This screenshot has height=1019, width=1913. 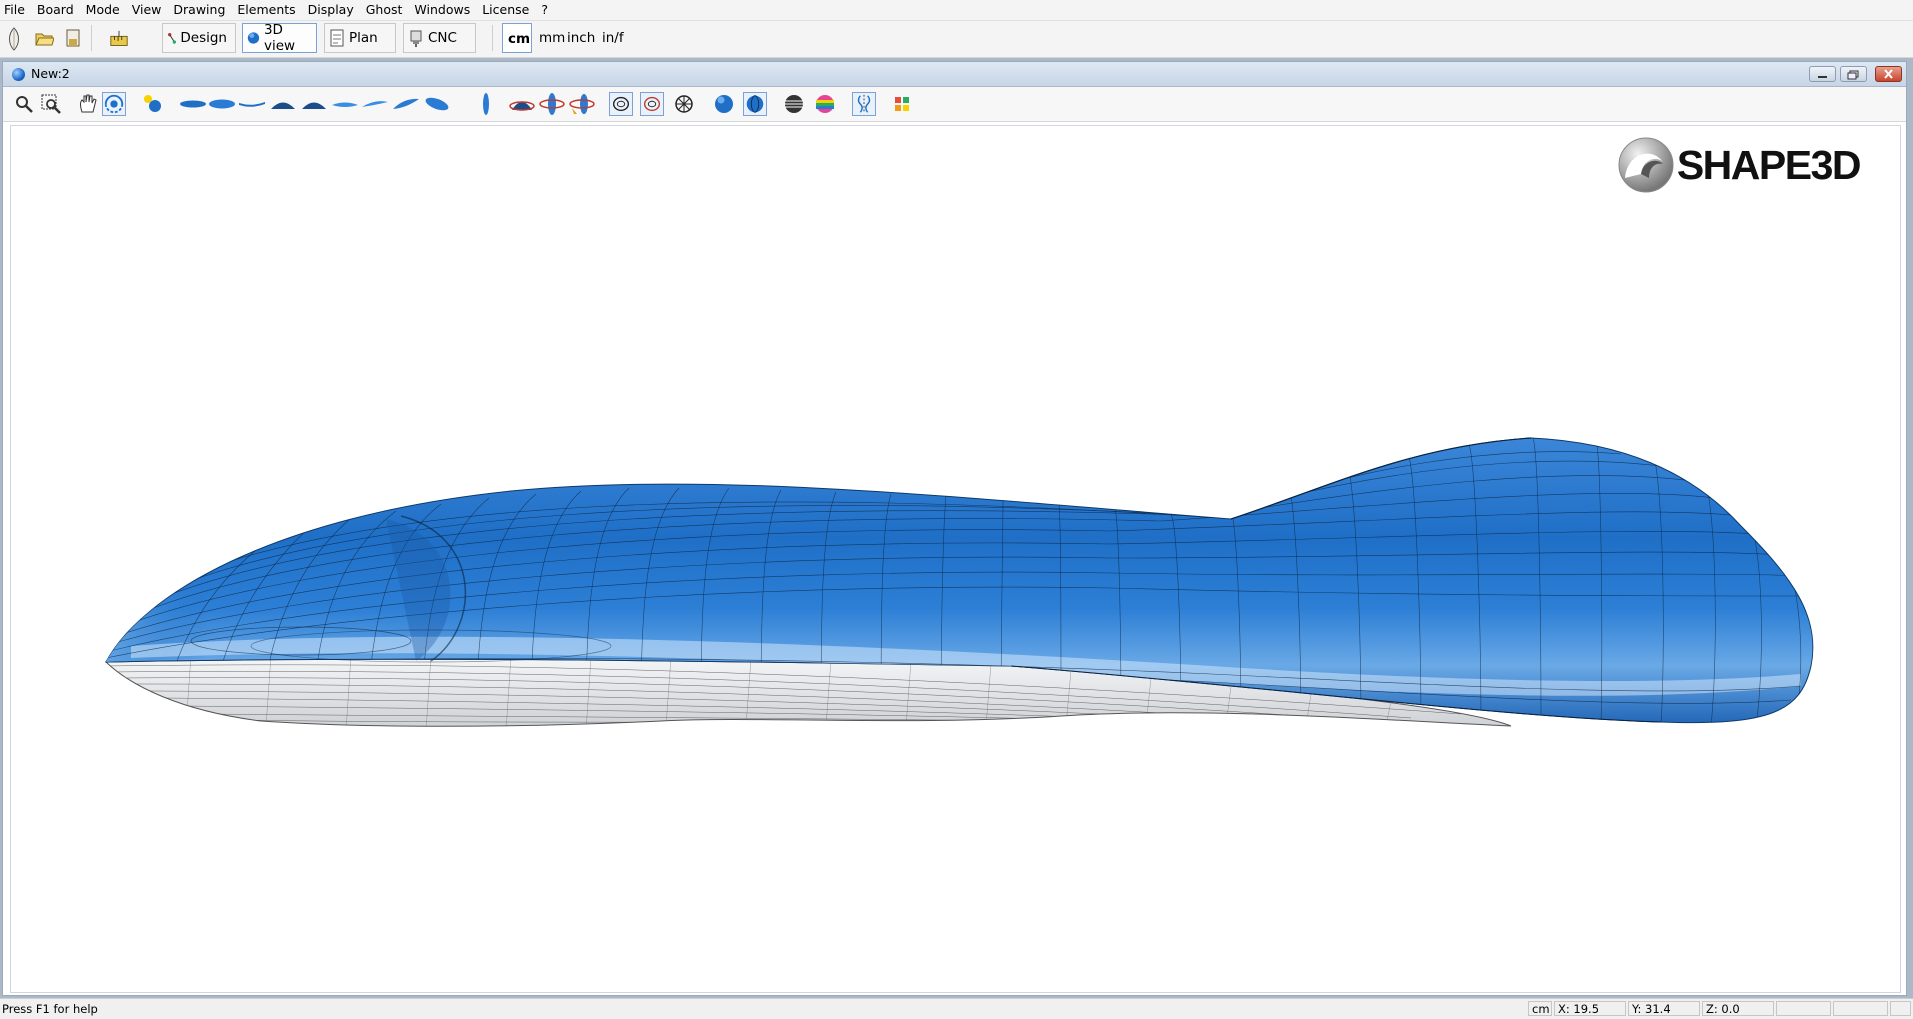 What do you see at coordinates (652, 104) in the screenshot?
I see `outline-view-icon` at bounding box center [652, 104].